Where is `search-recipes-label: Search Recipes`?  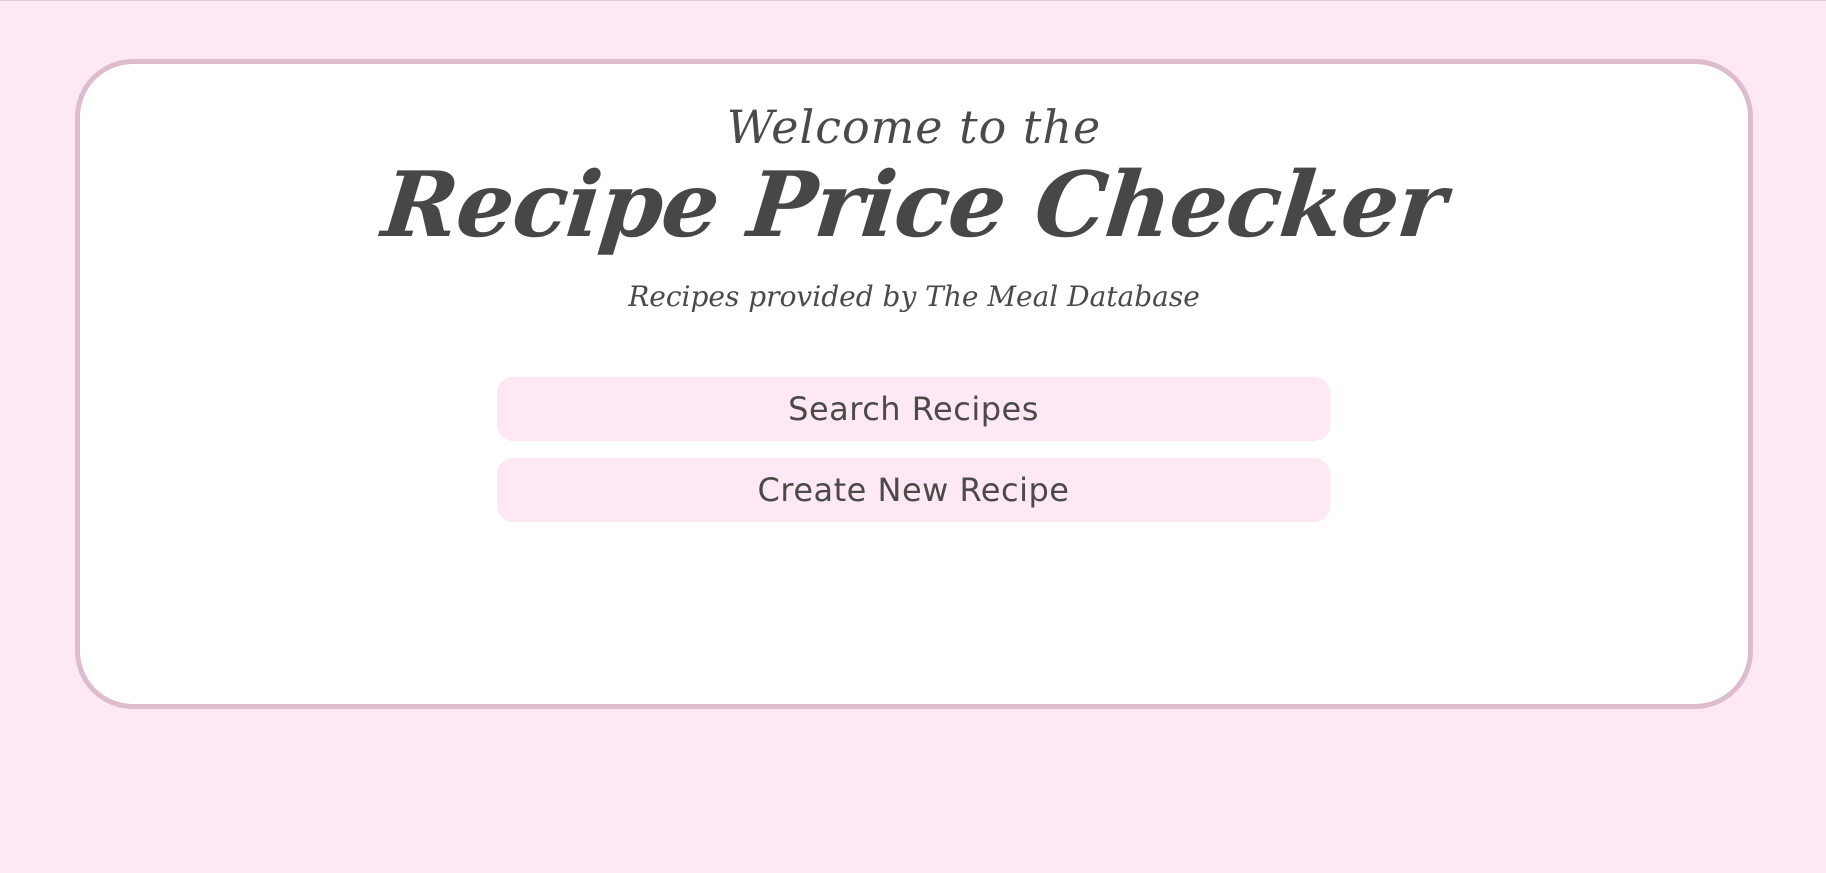
search-recipes-label: Search Recipes is located at coordinates (913, 409).